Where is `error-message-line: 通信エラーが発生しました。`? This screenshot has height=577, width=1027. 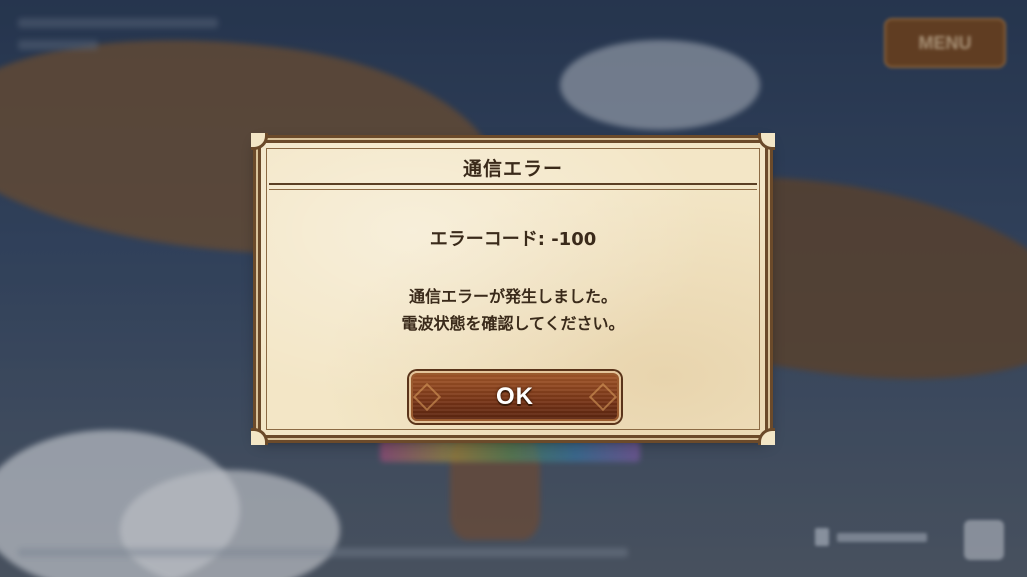
error-message-line: 通信エラーが発生しました。 is located at coordinates (512, 296).